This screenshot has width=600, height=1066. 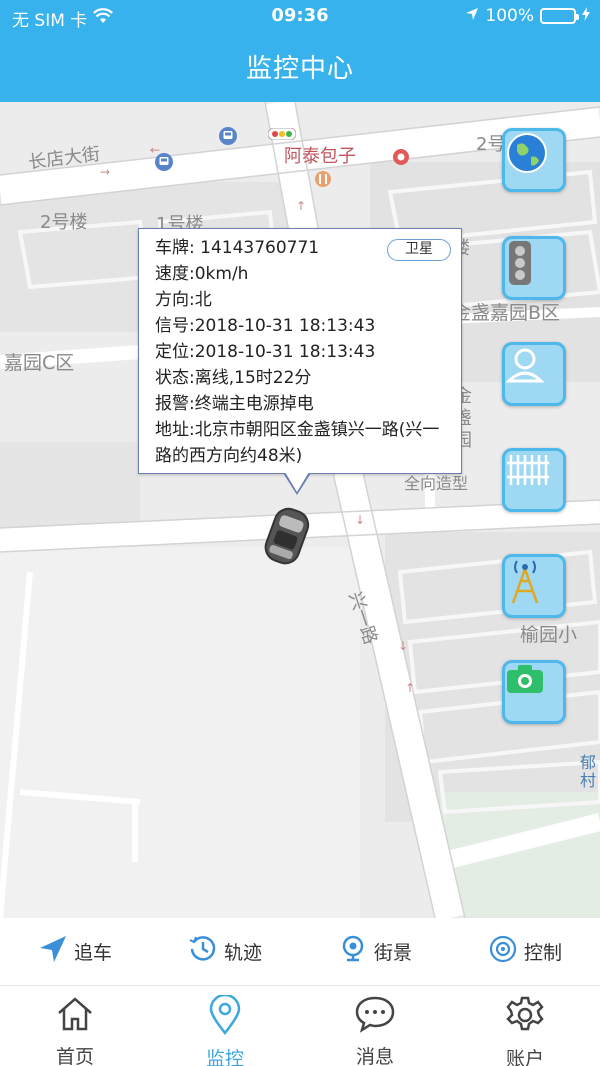 What do you see at coordinates (225, 1016) in the screenshot?
I see `location-pin-icon` at bounding box center [225, 1016].